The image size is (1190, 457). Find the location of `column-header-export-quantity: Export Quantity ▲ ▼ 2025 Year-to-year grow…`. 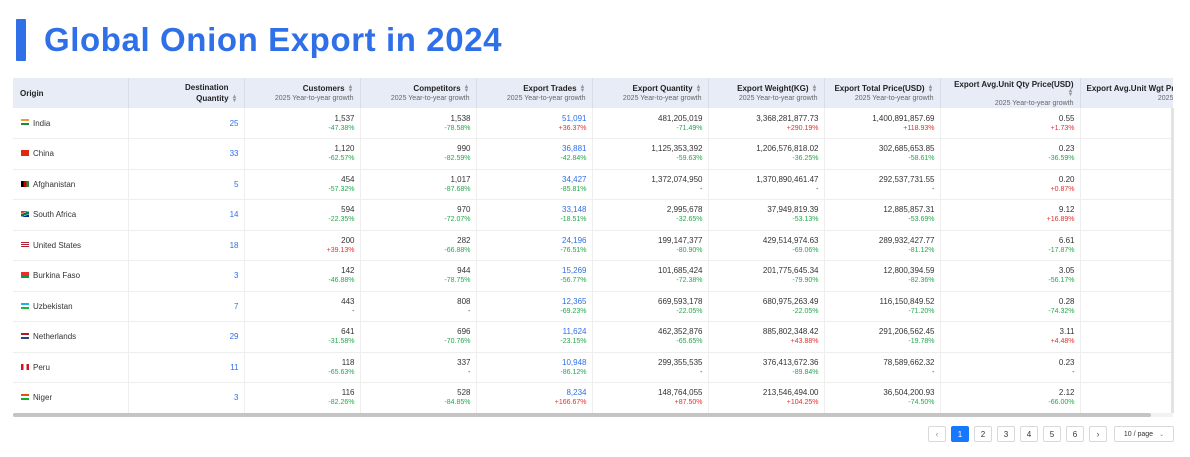

column-header-export-quantity: Export Quantity ▲ ▼ 2025 Year-to-year grow… is located at coordinates (650, 93).